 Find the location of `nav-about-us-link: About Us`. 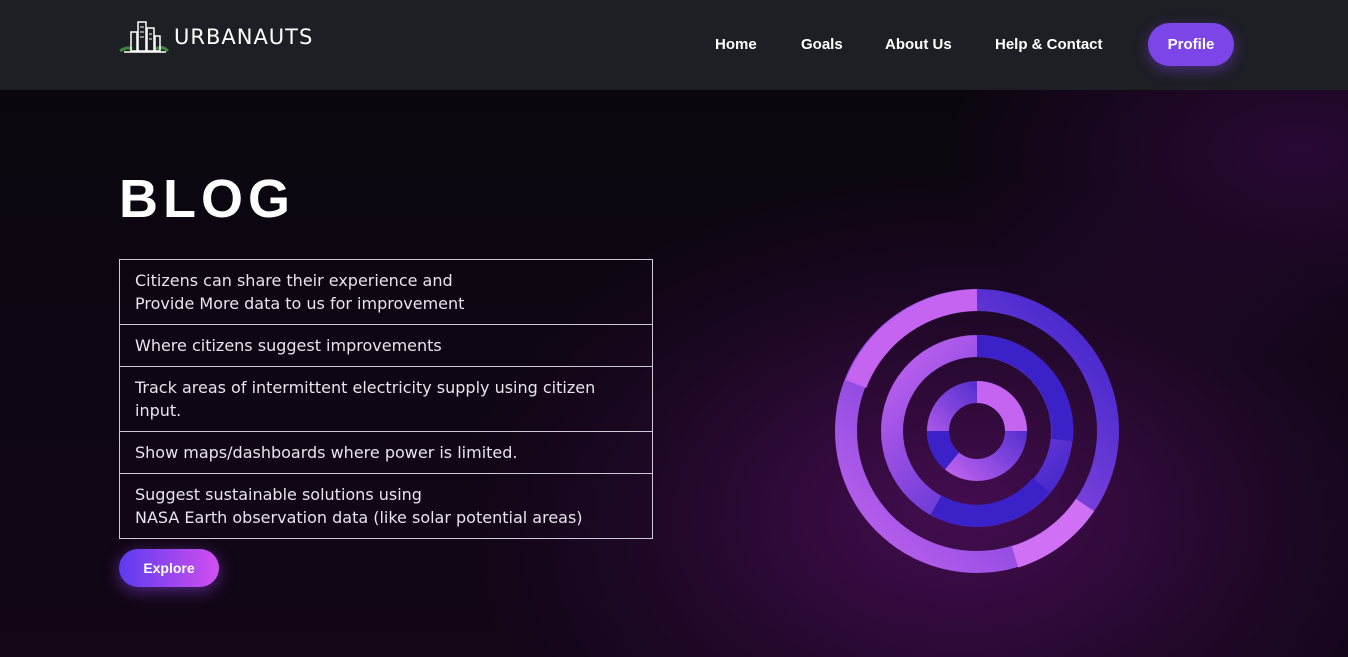

nav-about-us-link: About Us is located at coordinates (918, 44).